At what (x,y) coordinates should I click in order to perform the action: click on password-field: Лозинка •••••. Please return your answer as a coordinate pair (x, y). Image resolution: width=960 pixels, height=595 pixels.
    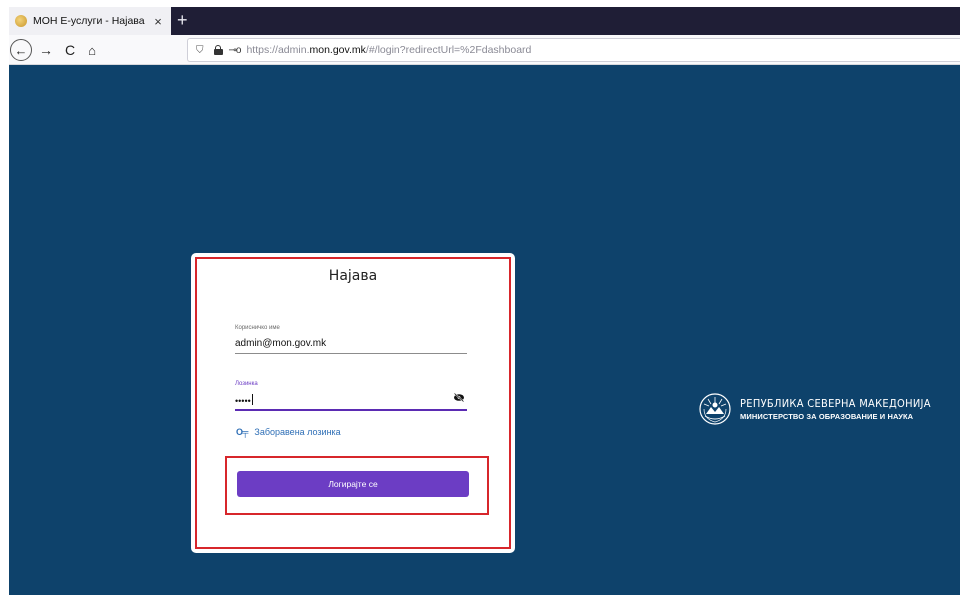
    Looking at the image, I should click on (351, 396).